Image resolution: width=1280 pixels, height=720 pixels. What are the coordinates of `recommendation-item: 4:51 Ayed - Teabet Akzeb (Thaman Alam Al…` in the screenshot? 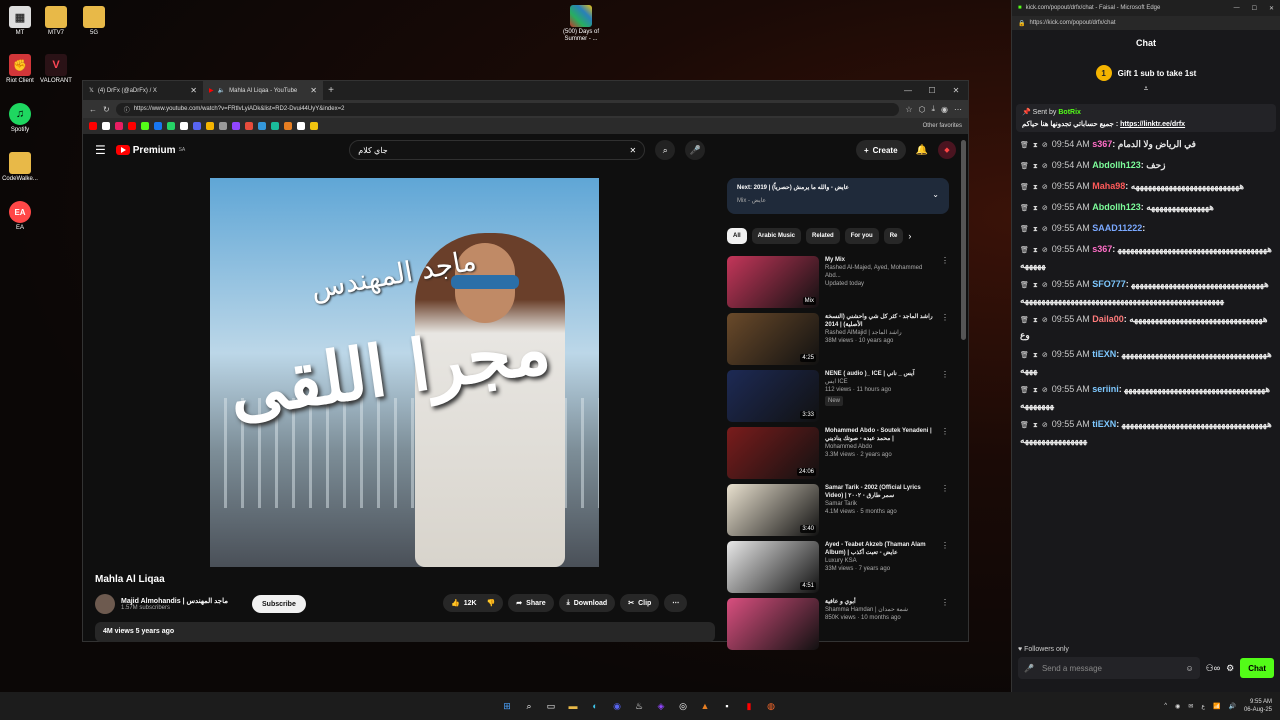 It's located at (838, 567).